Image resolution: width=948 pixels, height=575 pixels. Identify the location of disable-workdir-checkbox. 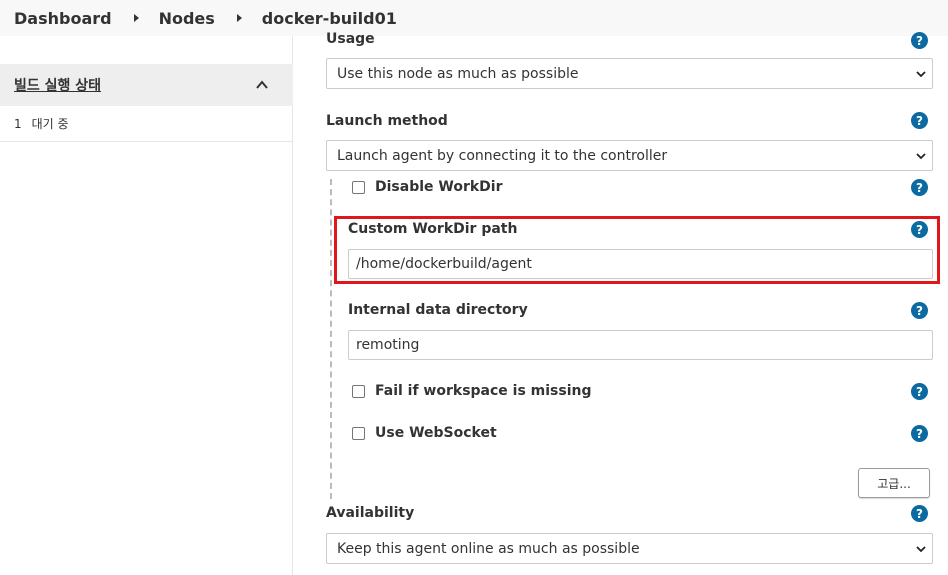
(358, 187).